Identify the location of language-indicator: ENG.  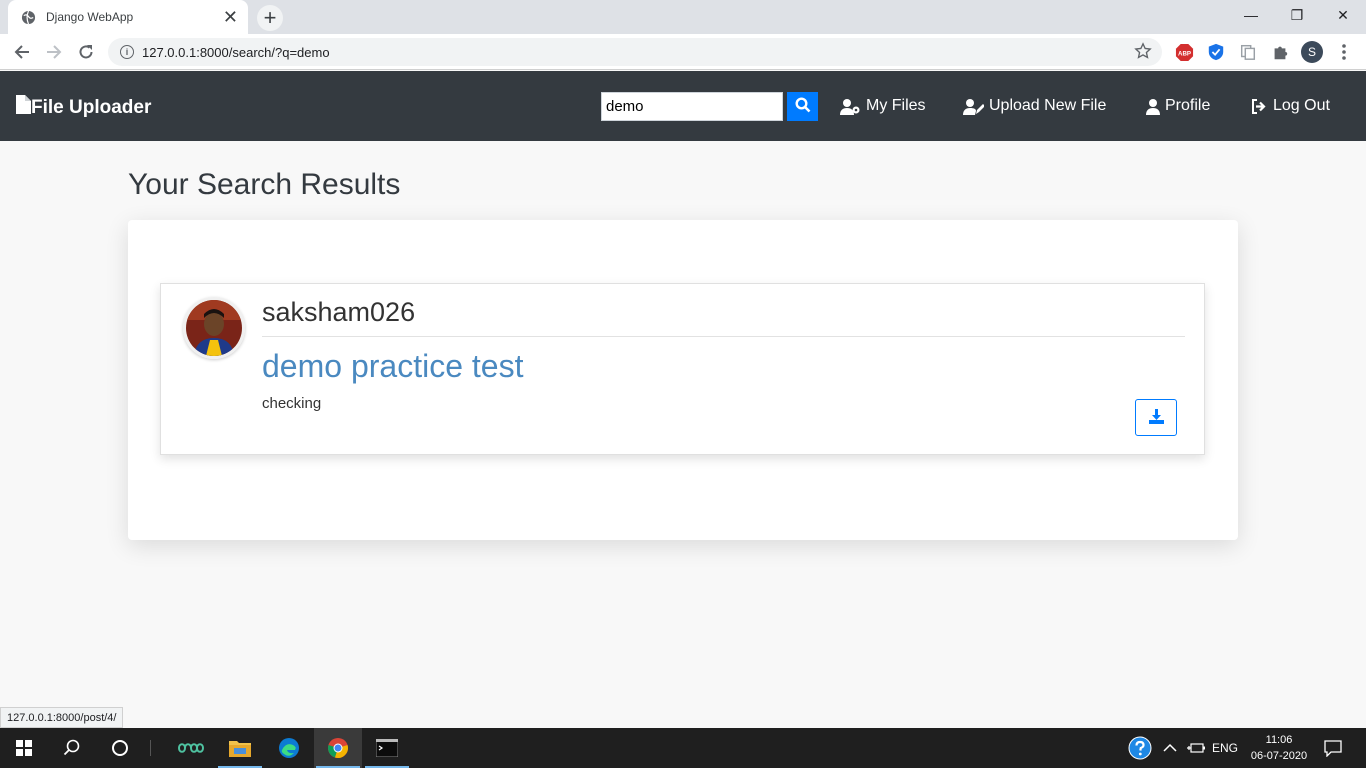
(1225, 748).